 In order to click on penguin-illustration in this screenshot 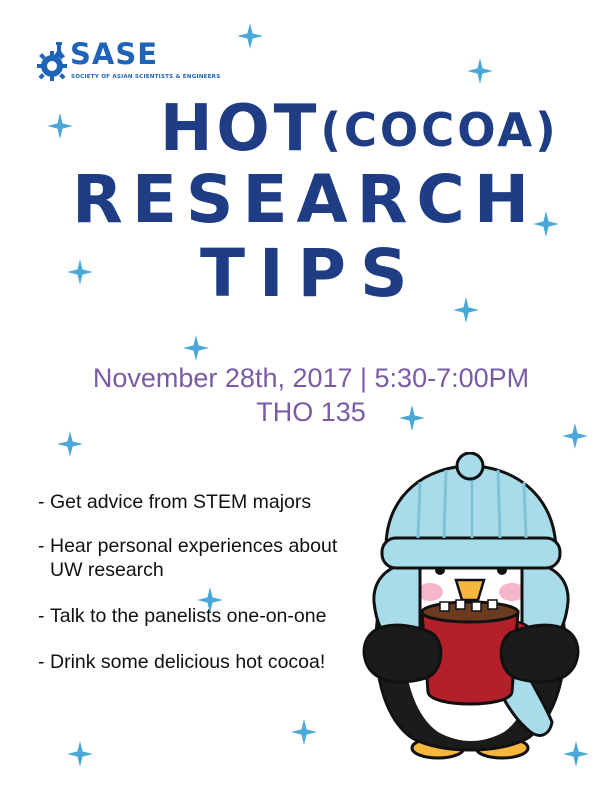, I will do `click(471, 606)`.